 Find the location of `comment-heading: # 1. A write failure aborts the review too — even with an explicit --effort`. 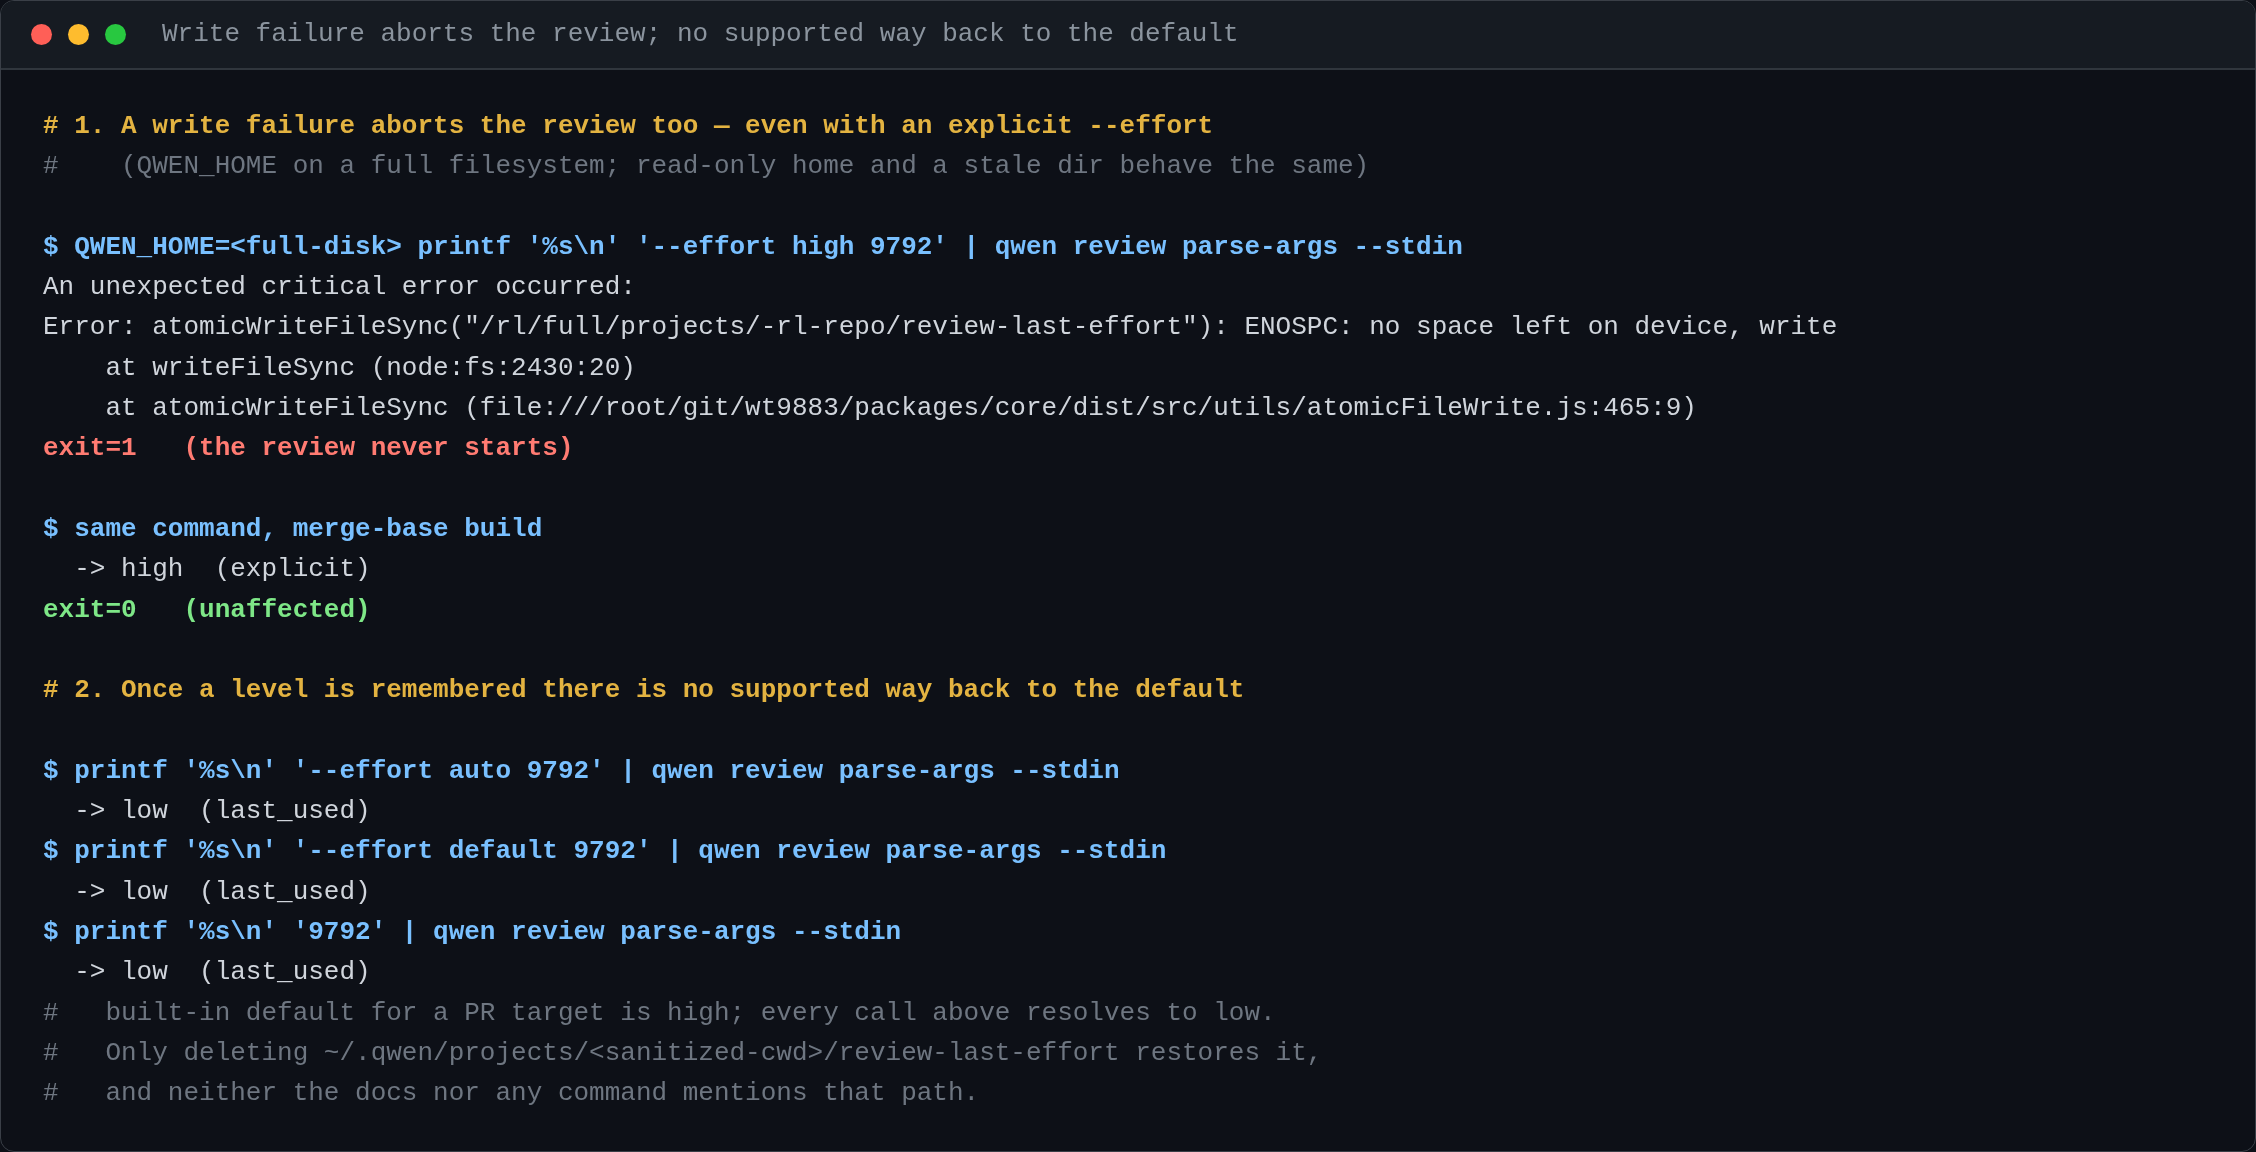

comment-heading: # 1. A write failure aborts the review too — even with an explicit --effort is located at coordinates (628, 126).